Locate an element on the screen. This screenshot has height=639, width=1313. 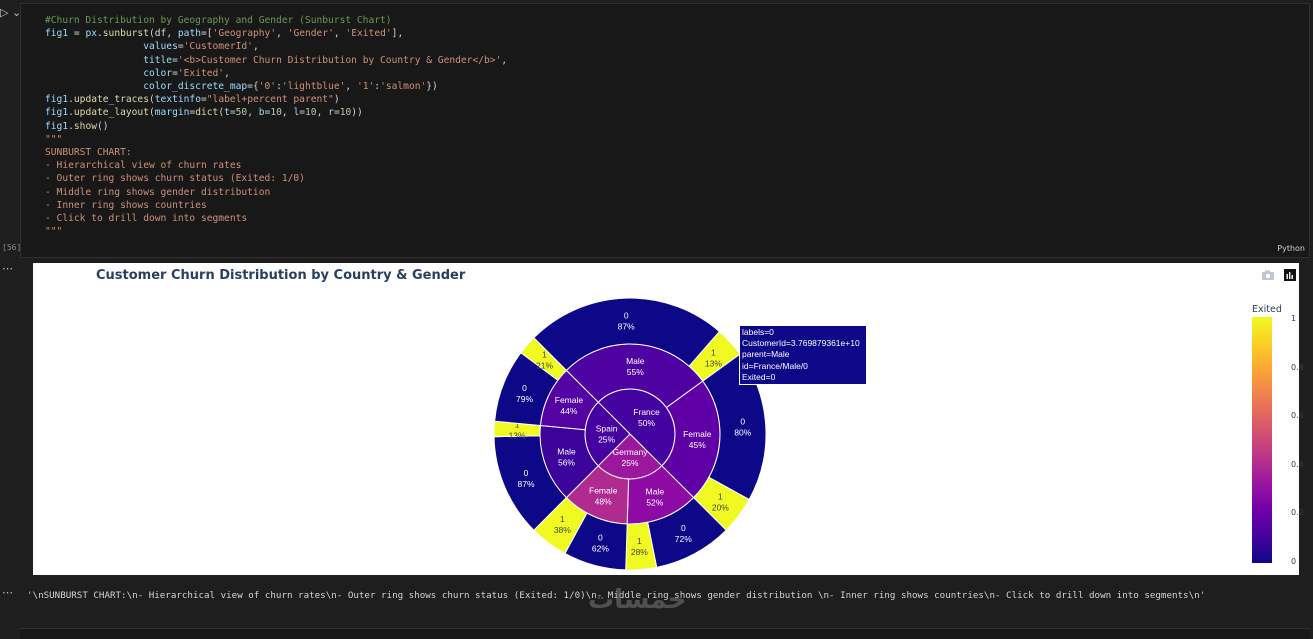
slice-label-line: Spain is located at coordinates (607, 429).